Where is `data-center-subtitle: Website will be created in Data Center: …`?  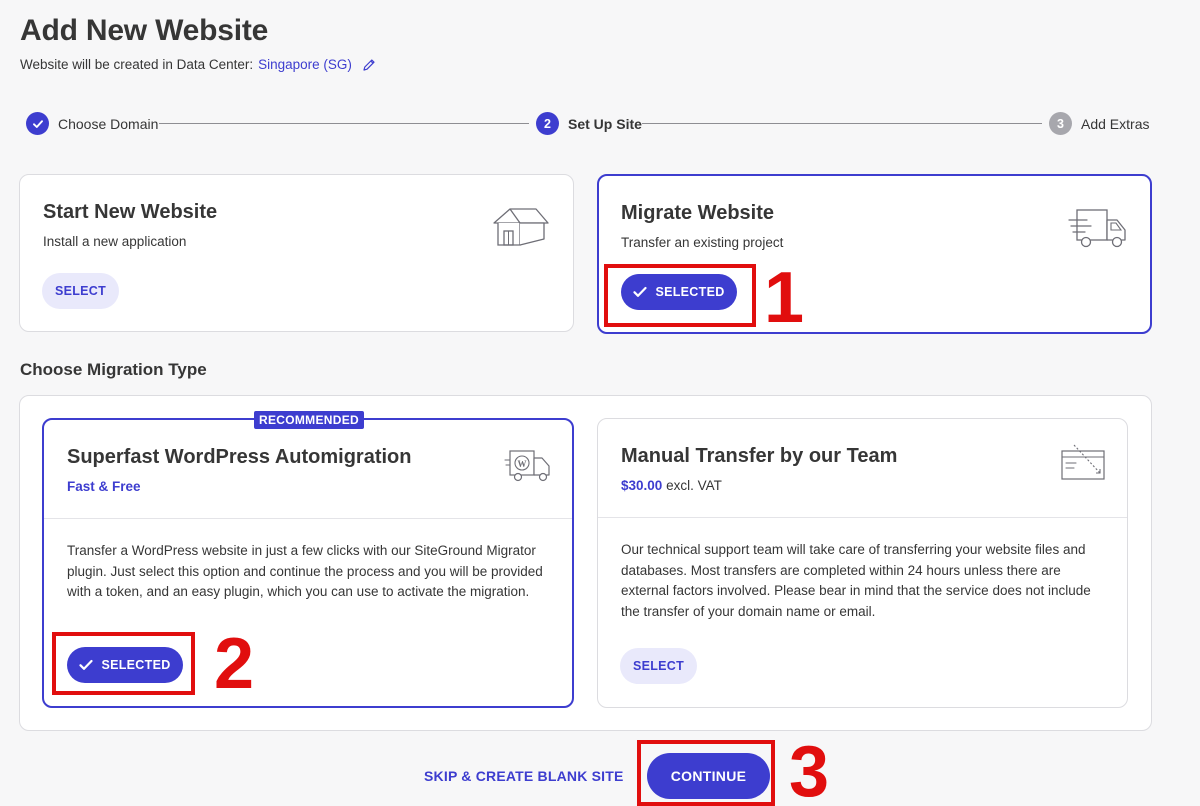
data-center-subtitle: Website will be created in Data Center: … is located at coordinates (198, 64).